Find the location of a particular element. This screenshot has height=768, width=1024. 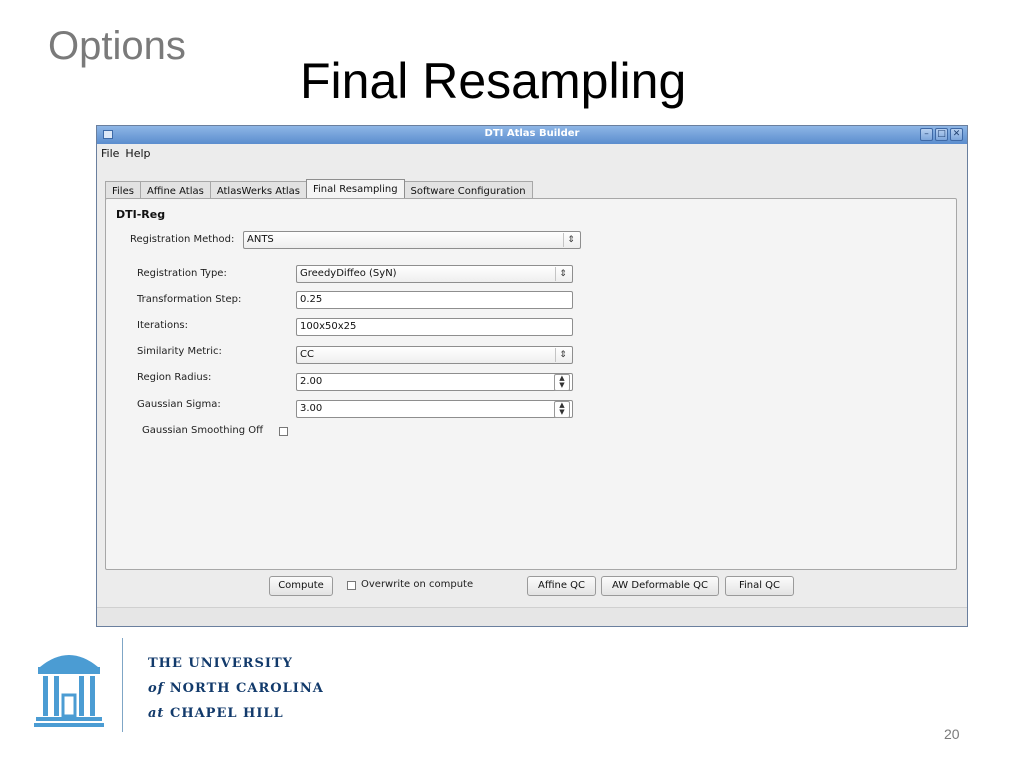

menu-file: File is located at coordinates (110, 153).